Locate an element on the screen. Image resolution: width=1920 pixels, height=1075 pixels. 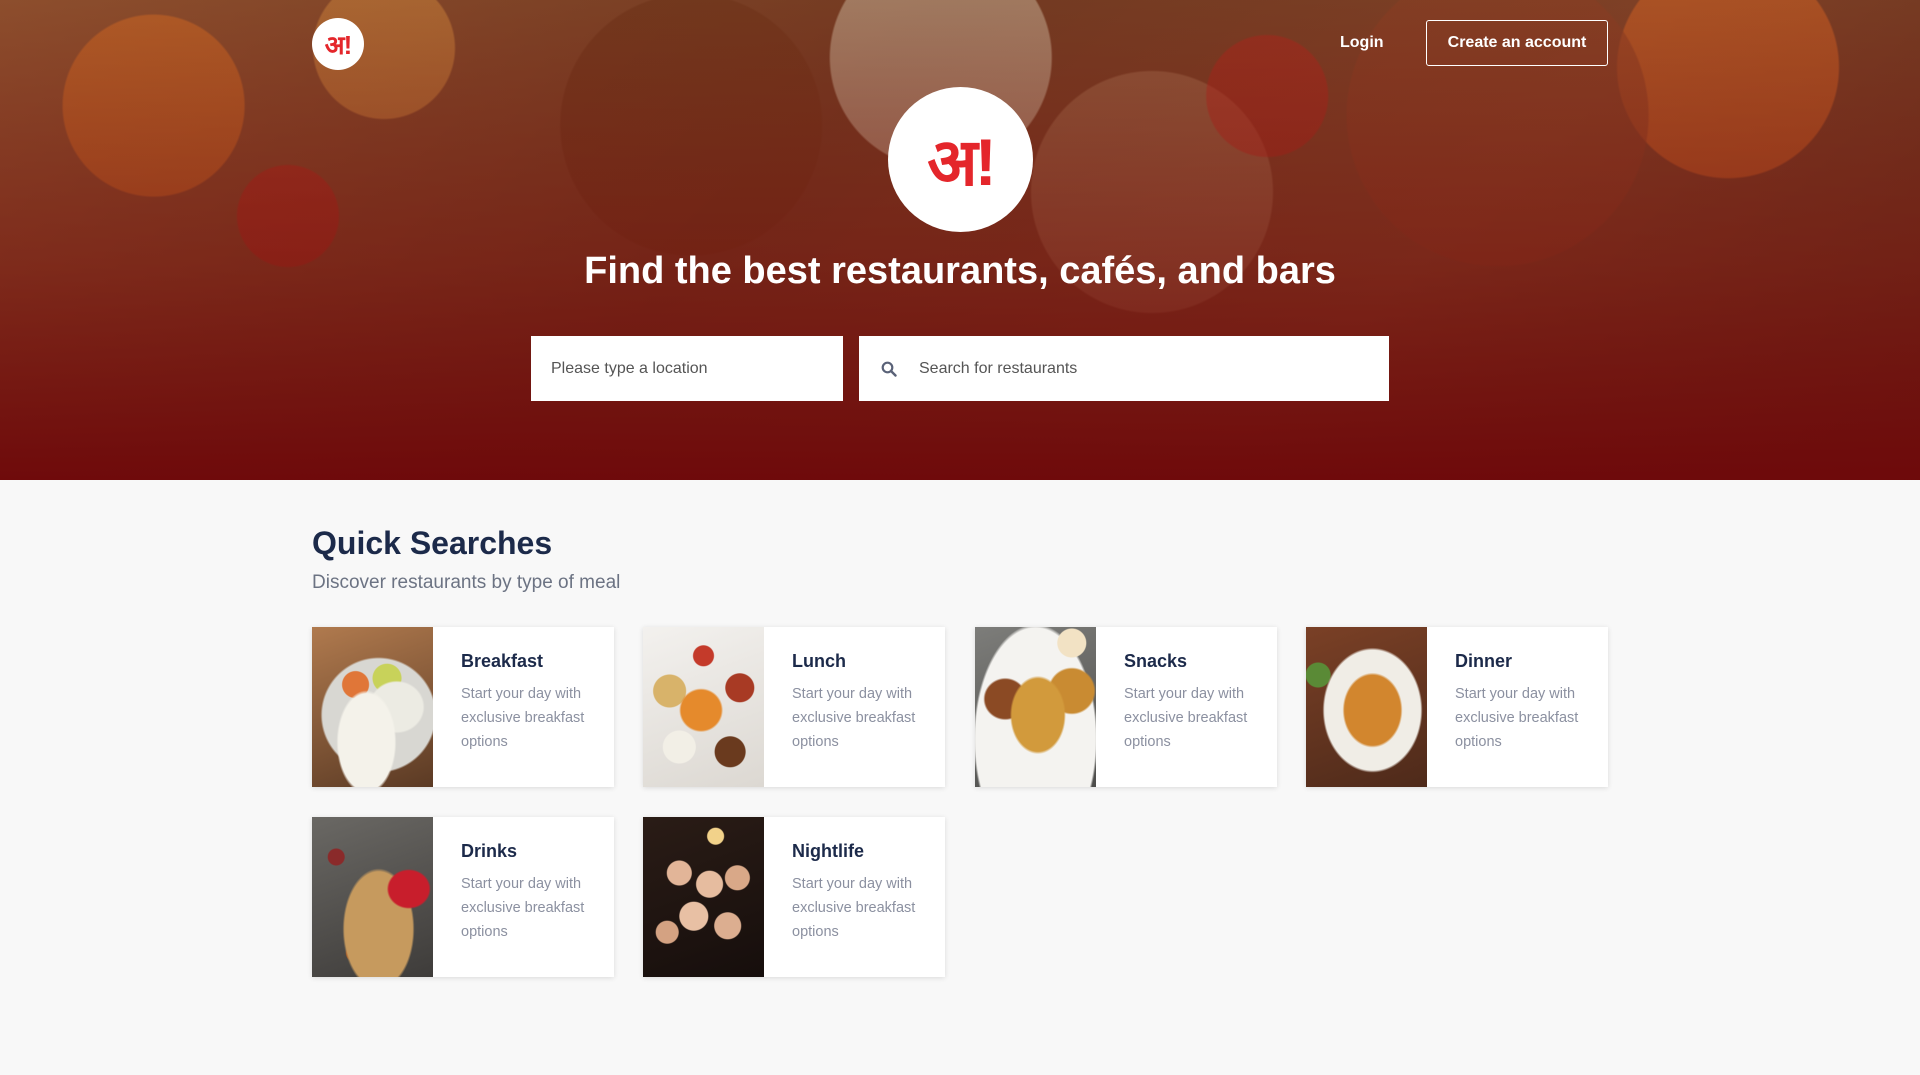
restaurant-search-input is located at coordinates (1154, 368).